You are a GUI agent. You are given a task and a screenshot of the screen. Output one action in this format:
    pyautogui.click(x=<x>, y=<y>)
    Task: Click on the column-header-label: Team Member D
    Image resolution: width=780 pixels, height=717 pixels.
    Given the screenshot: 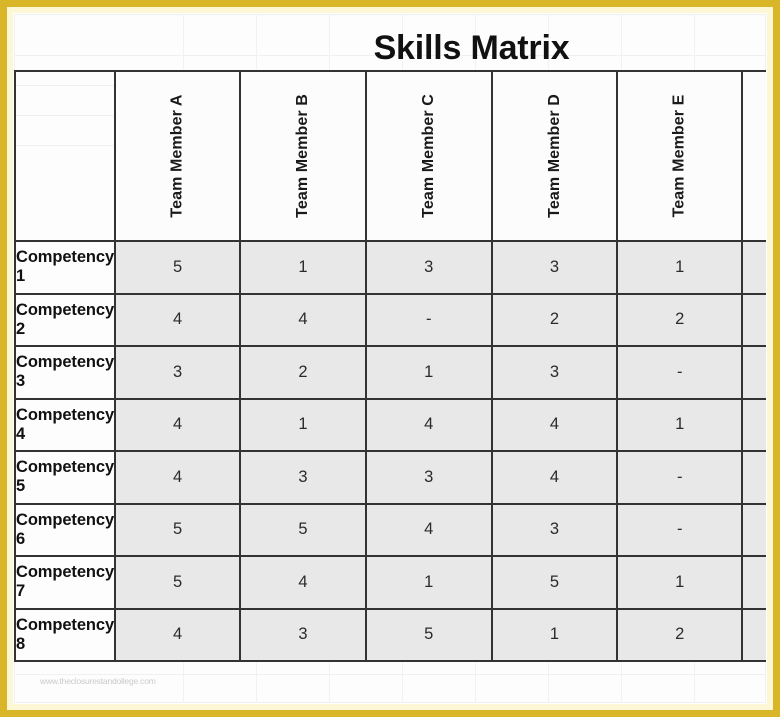 What is the action you would take?
    pyautogui.click(x=554, y=156)
    